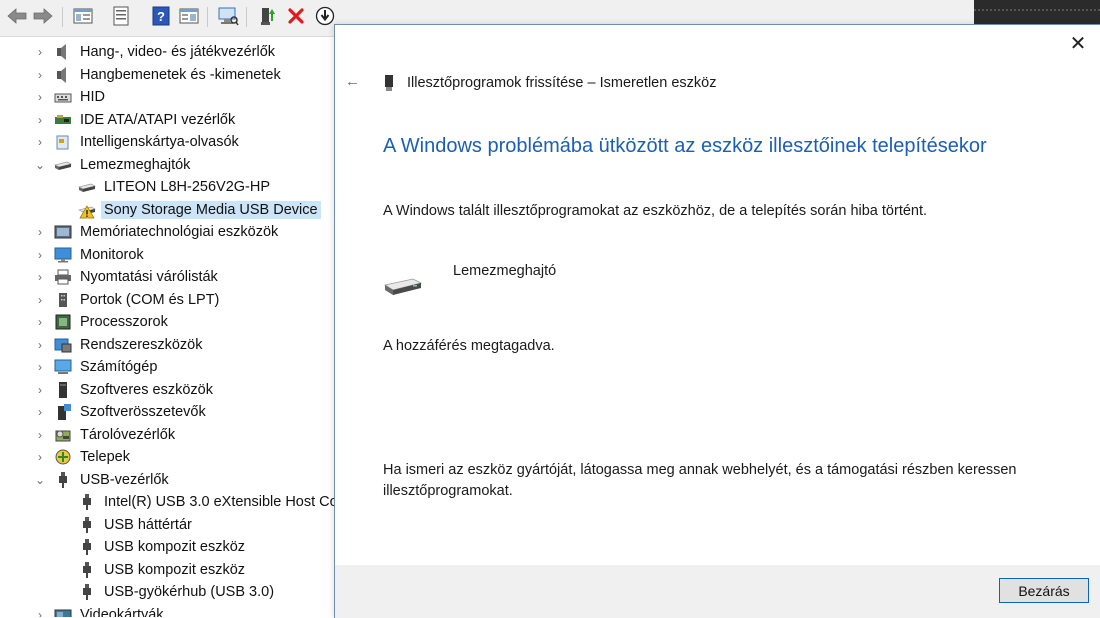 This screenshot has height=618, width=1100. I want to click on update-driver-icon, so click(267, 16).